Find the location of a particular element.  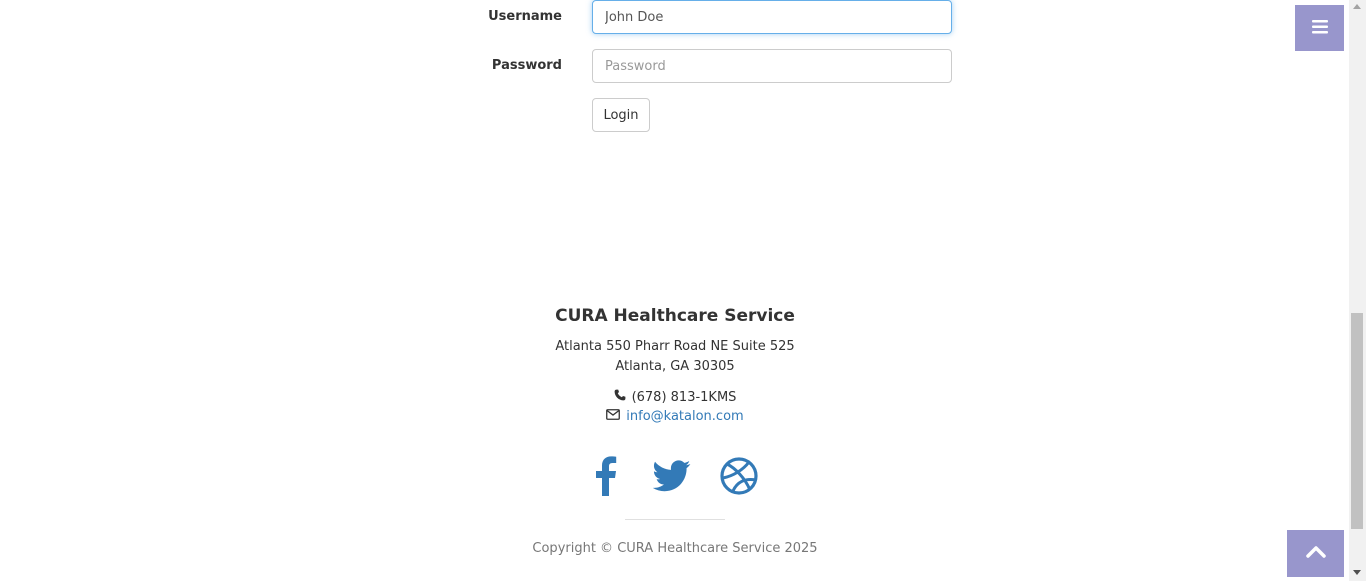

footer-address-line2: Atlanta, GA 30305 is located at coordinates (675, 366).